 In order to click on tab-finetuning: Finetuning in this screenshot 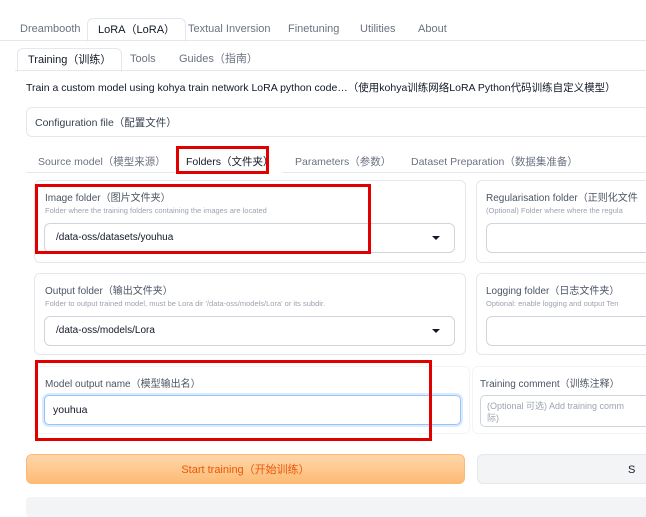, I will do `click(313, 29)`.